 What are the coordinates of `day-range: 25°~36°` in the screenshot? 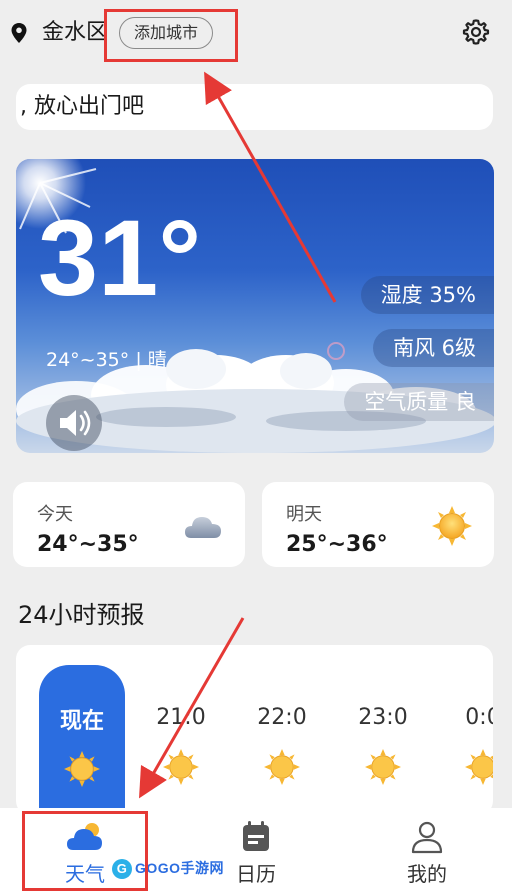 It's located at (337, 544).